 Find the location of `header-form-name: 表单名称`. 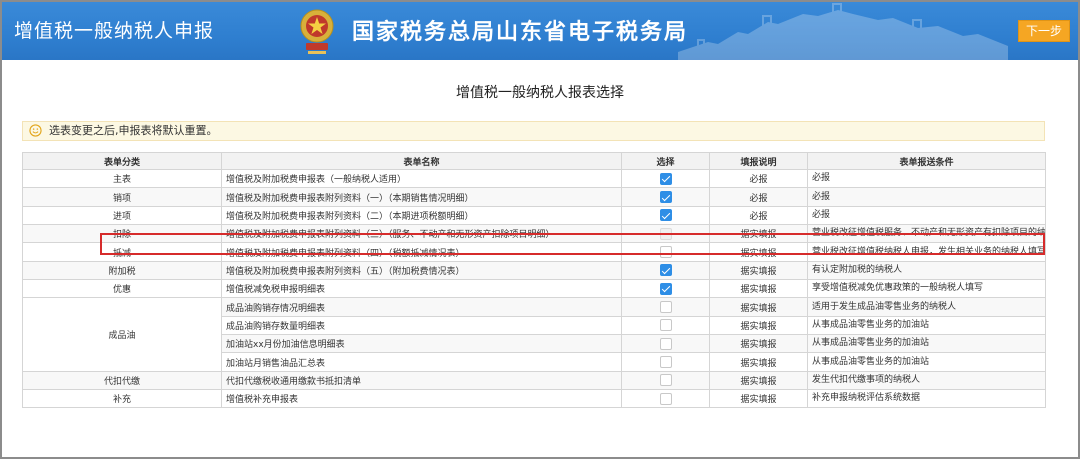

header-form-name: 表单名称 is located at coordinates (421, 161).